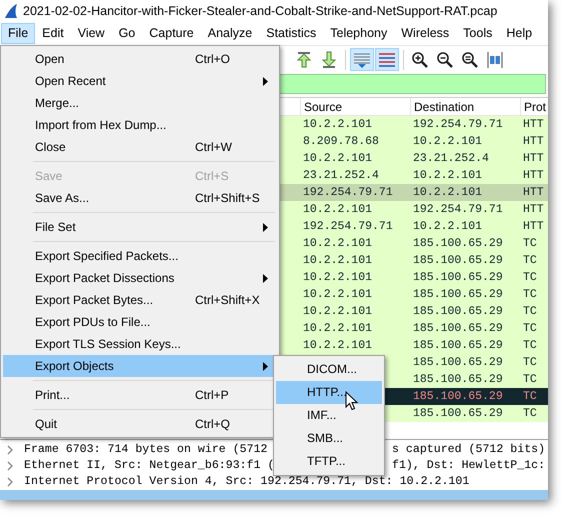 This screenshot has width=562, height=517. Describe the element at coordinates (469, 450) in the screenshot. I see `tree-row-text: s captured (5712 bits)` at that location.